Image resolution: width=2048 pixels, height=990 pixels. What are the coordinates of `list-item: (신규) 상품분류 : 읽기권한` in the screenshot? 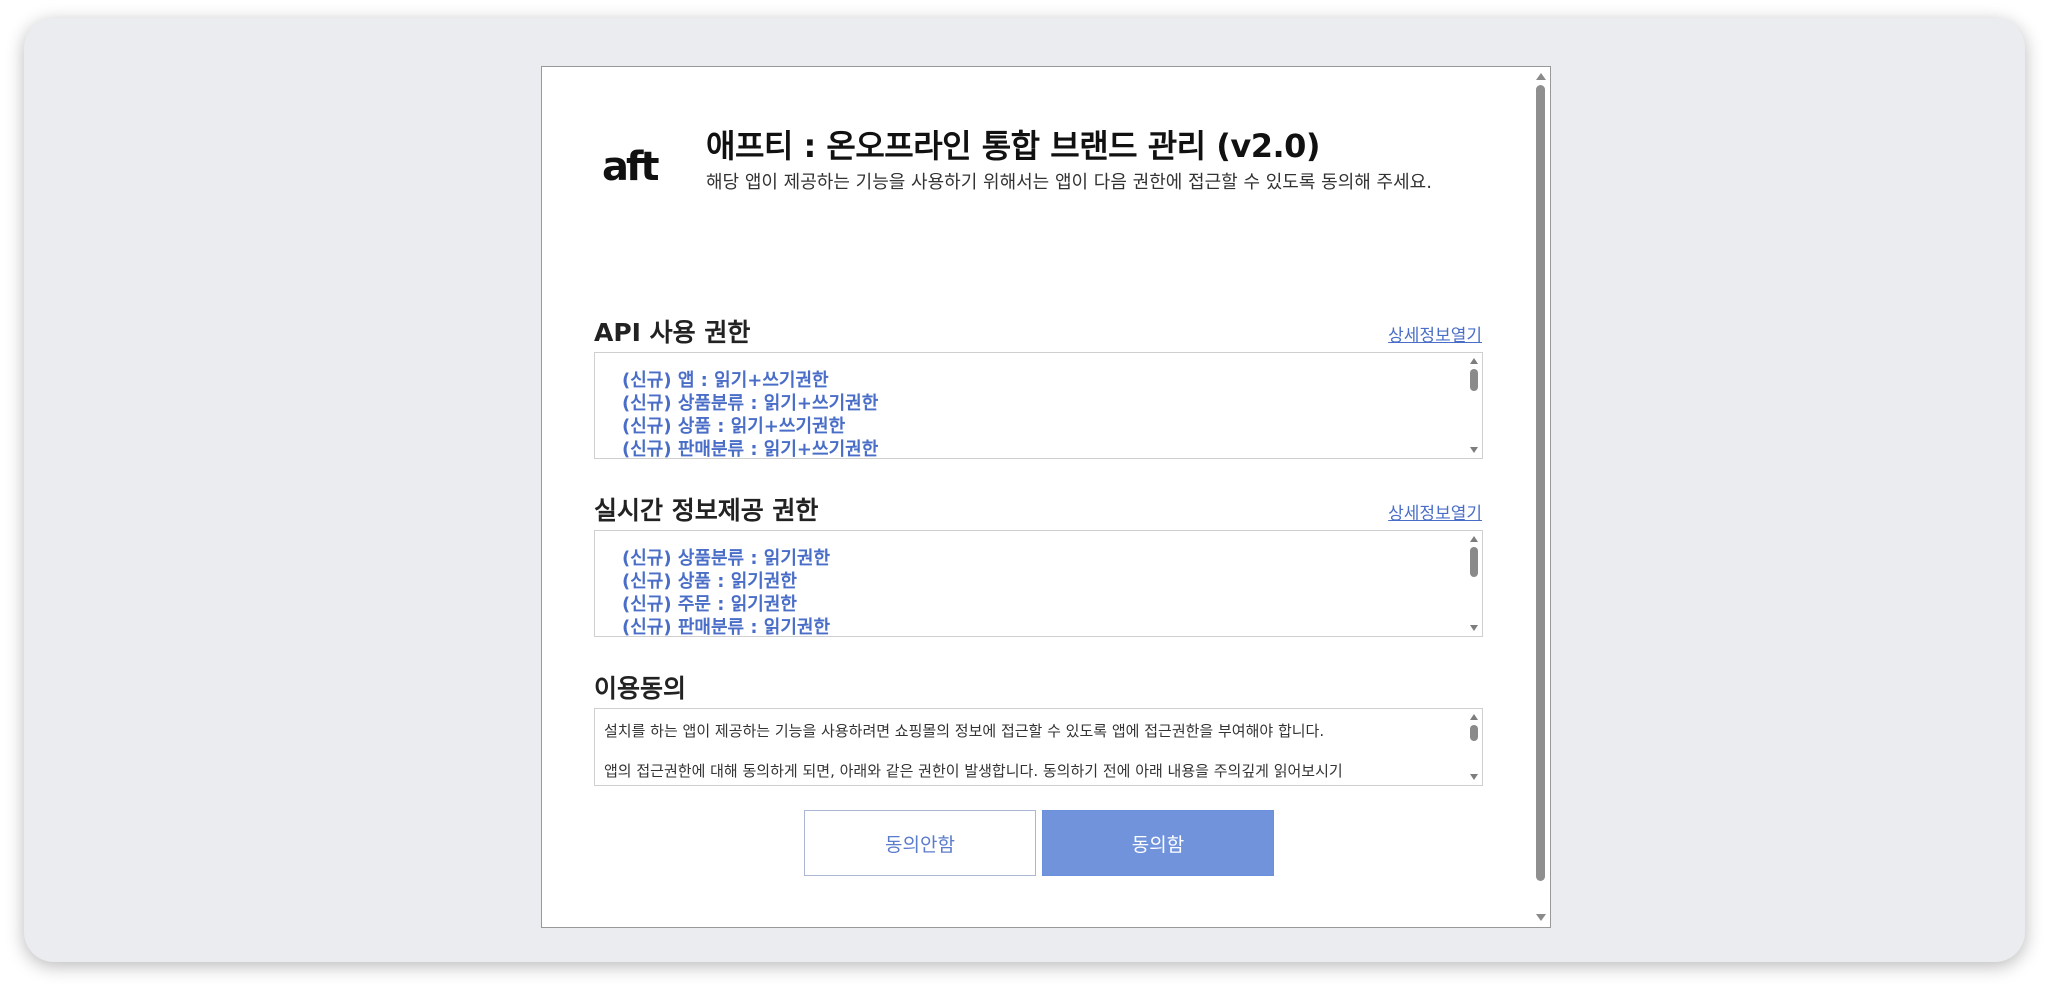 It's located at (726, 558).